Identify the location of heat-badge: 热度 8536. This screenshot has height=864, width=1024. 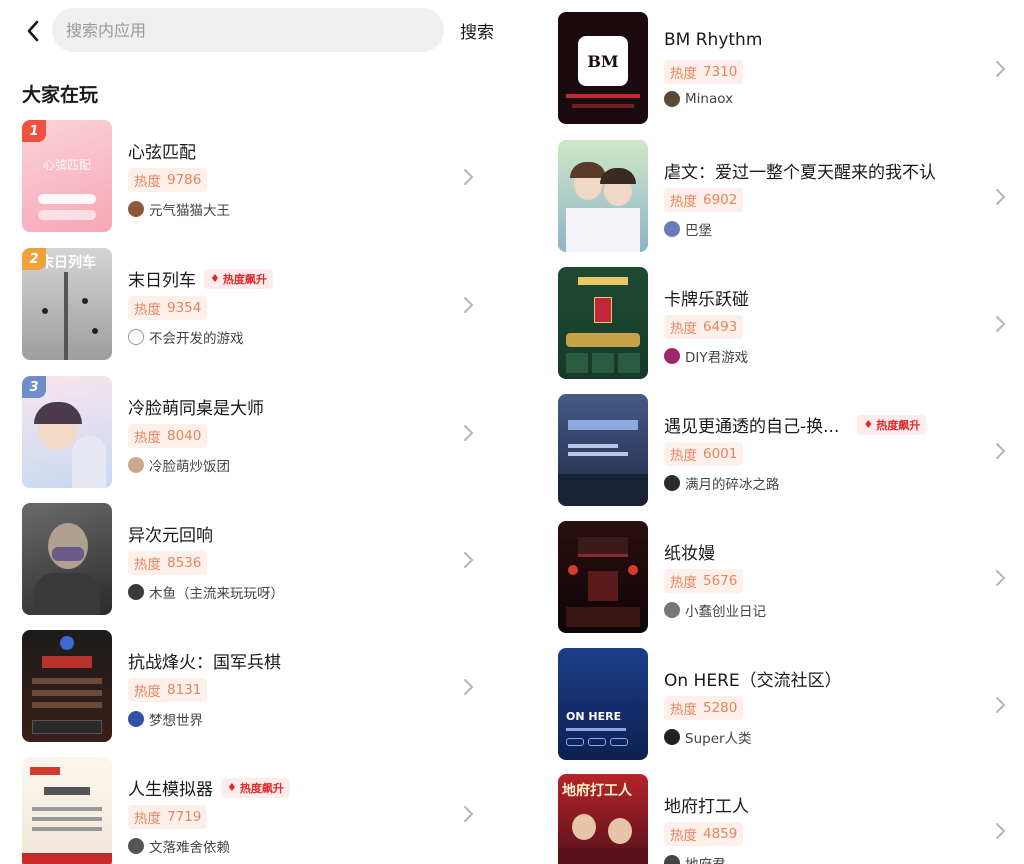
(168, 563).